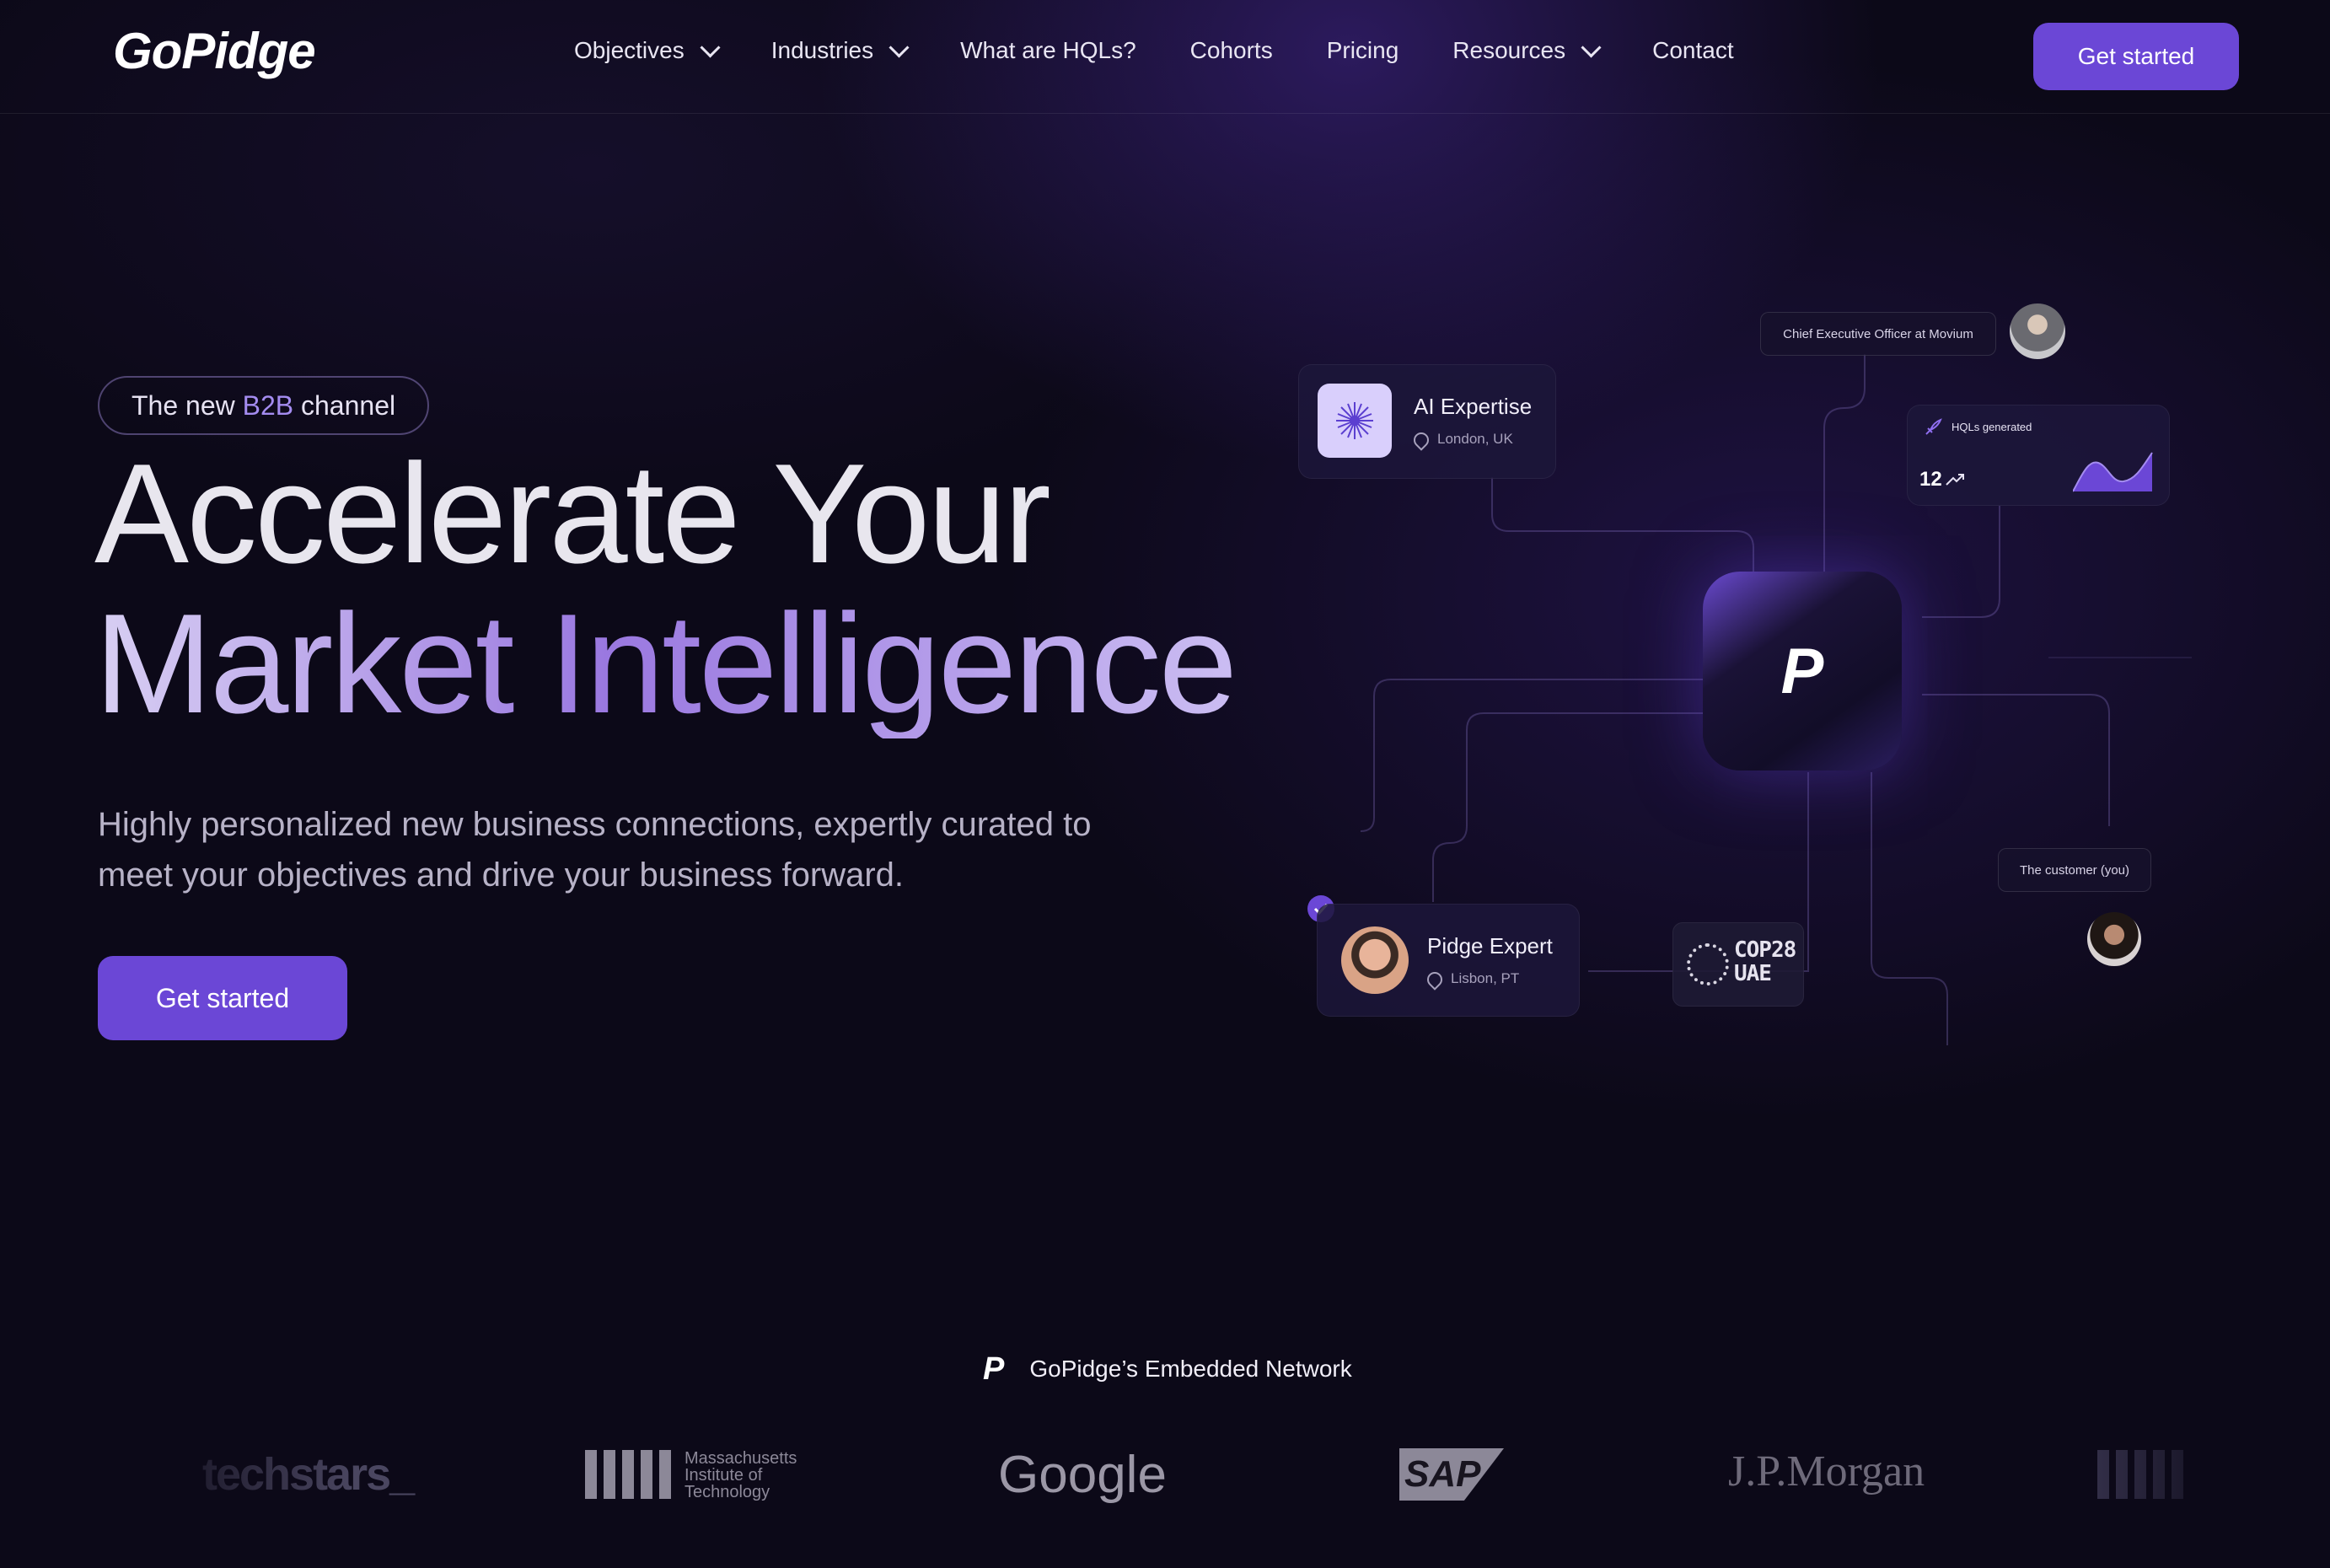 The image size is (2330, 1568). I want to click on hqls-label: HQLs generated, so click(1992, 427).